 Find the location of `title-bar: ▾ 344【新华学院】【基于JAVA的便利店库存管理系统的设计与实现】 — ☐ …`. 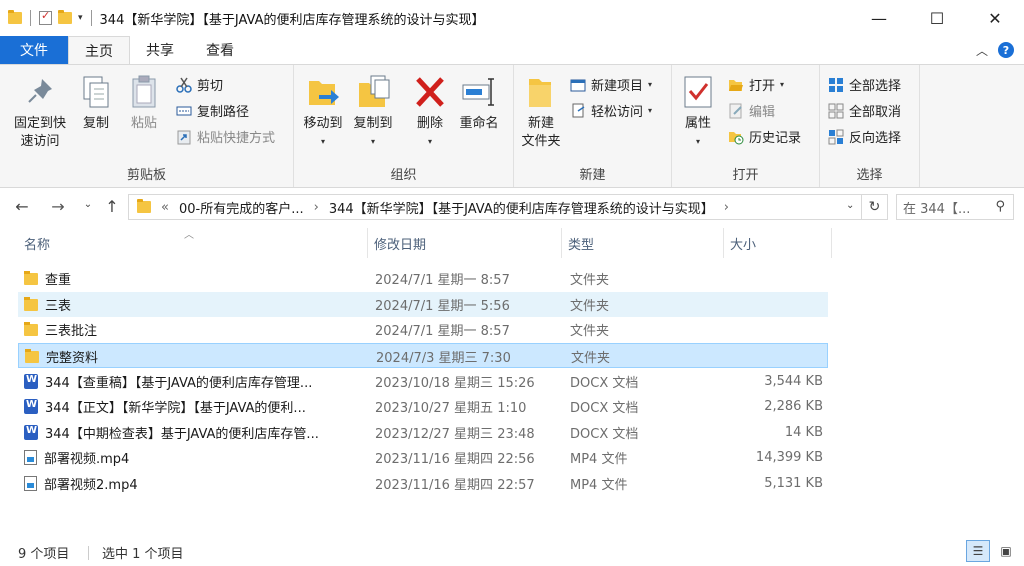

title-bar: ▾ 344【新华学院】【基于JAVA的便利店库存管理系统的设计与实现】 — ☐ … is located at coordinates (512, 18).